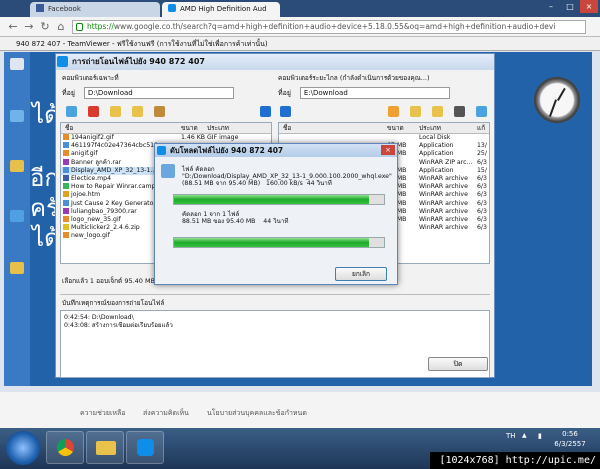 The image size is (600, 469). Describe the element at coordinates (102, 413) in the screenshot. I see `footer-link-help: ความช่วยเหลือ` at that location.